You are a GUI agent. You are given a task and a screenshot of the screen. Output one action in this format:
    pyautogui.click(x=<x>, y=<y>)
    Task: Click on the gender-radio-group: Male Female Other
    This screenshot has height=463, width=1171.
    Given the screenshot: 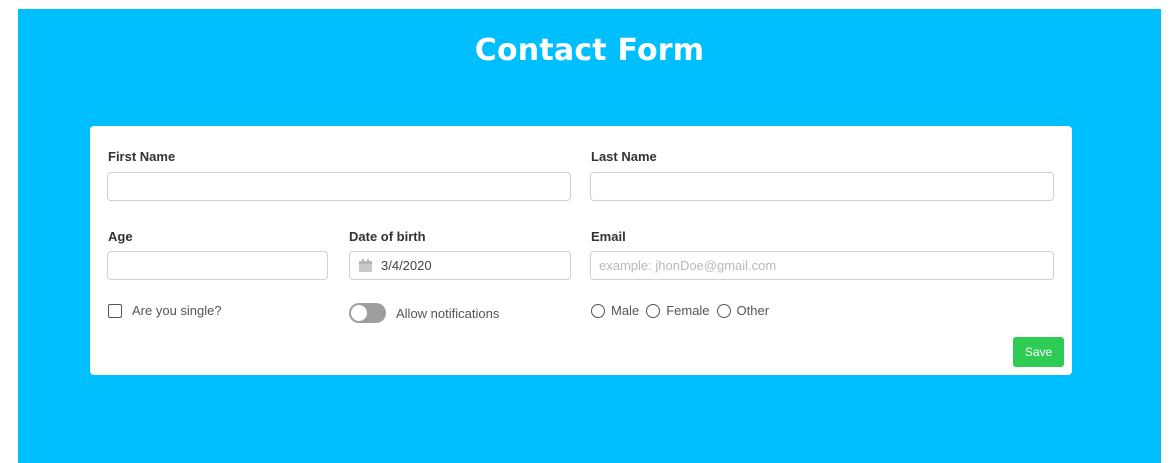 What is the action you would take?
    pyautogui.click(x=683, y=310)
    